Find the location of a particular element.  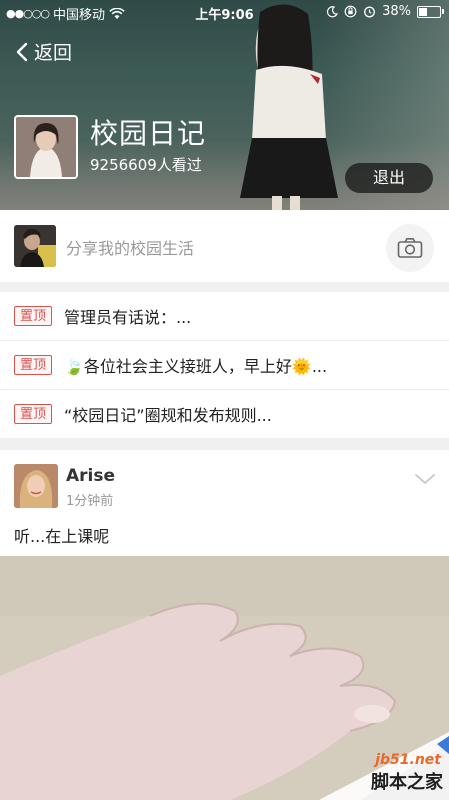

camera-button is located at coordinates (410, 248).